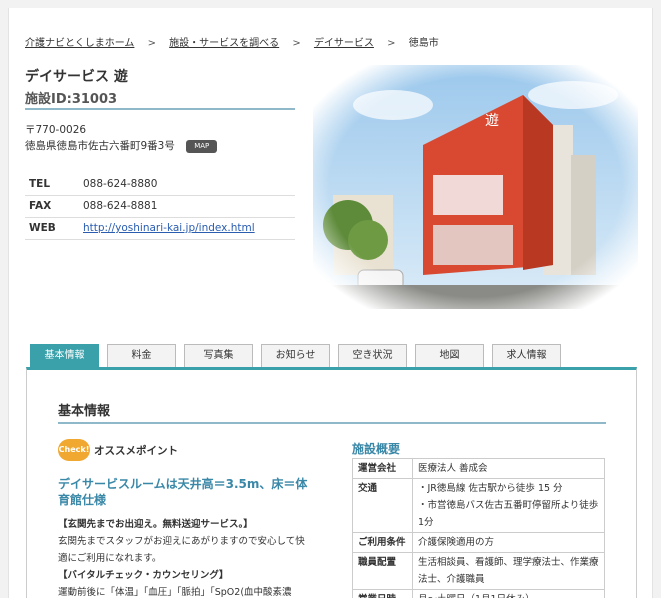 This screenshot has width=661, height=598. Describe the element at coordinates (508, 468) in the screenshot. I see `overview-value: 医療法人 善成会` at that location.